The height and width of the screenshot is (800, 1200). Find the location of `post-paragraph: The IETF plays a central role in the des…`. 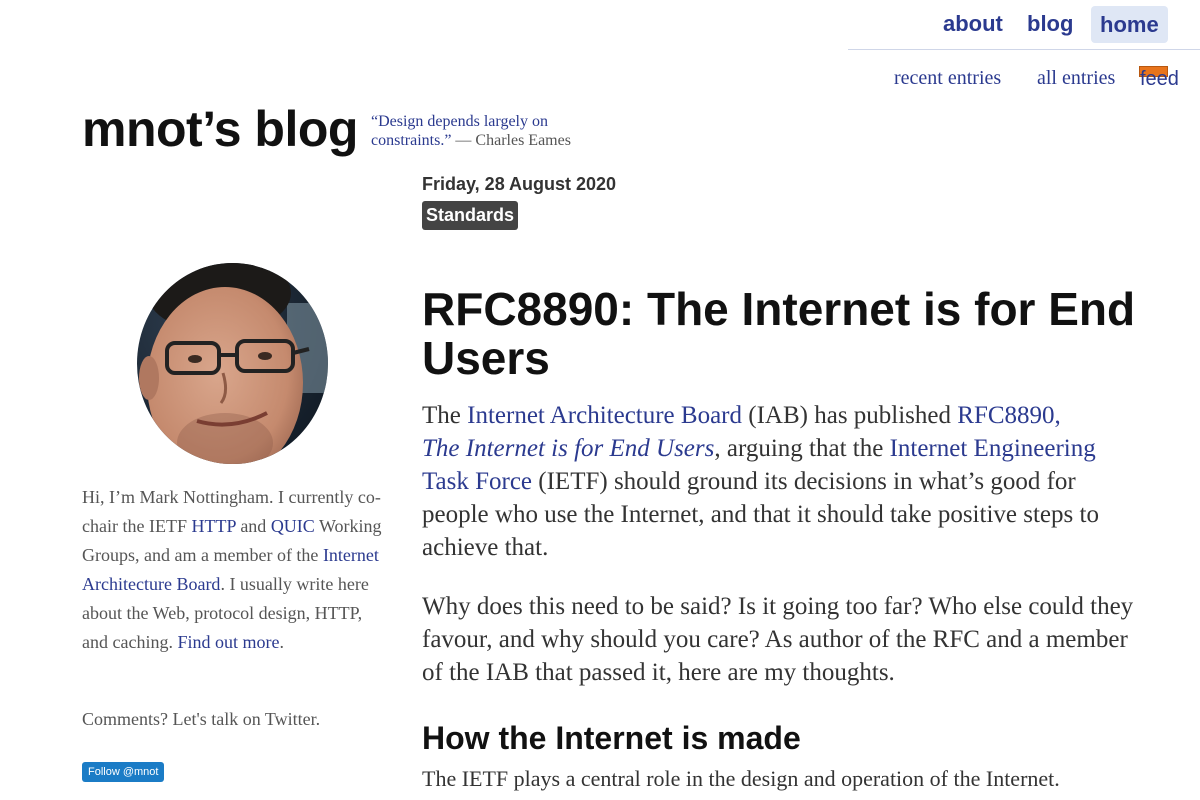

post-paragraph: The IETF plays a central role in the des… is located at coordinates (741, 778).